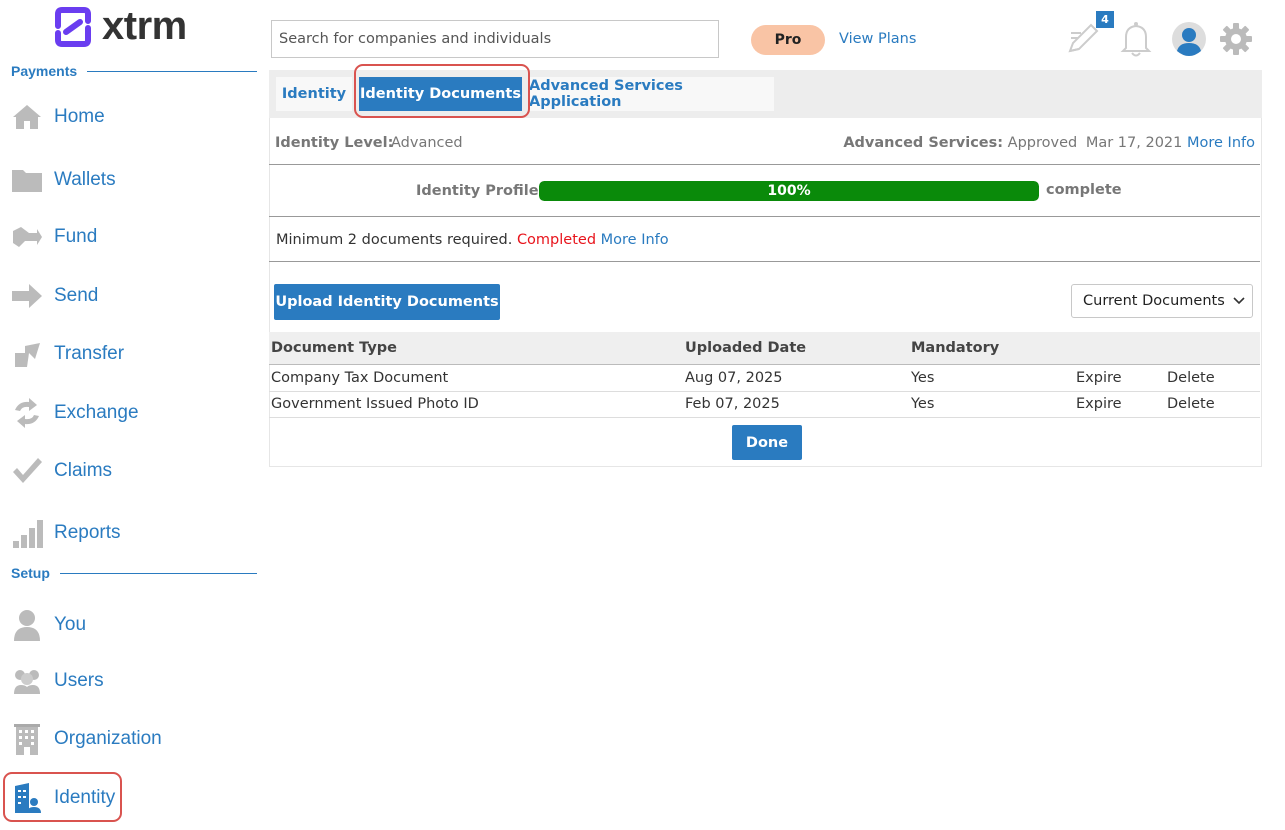 This screenshot has width=1285, height=830. Describe the element at coordinates (30, 573) in the screenshot. I see `setup-heading-label: Setup` at that location.